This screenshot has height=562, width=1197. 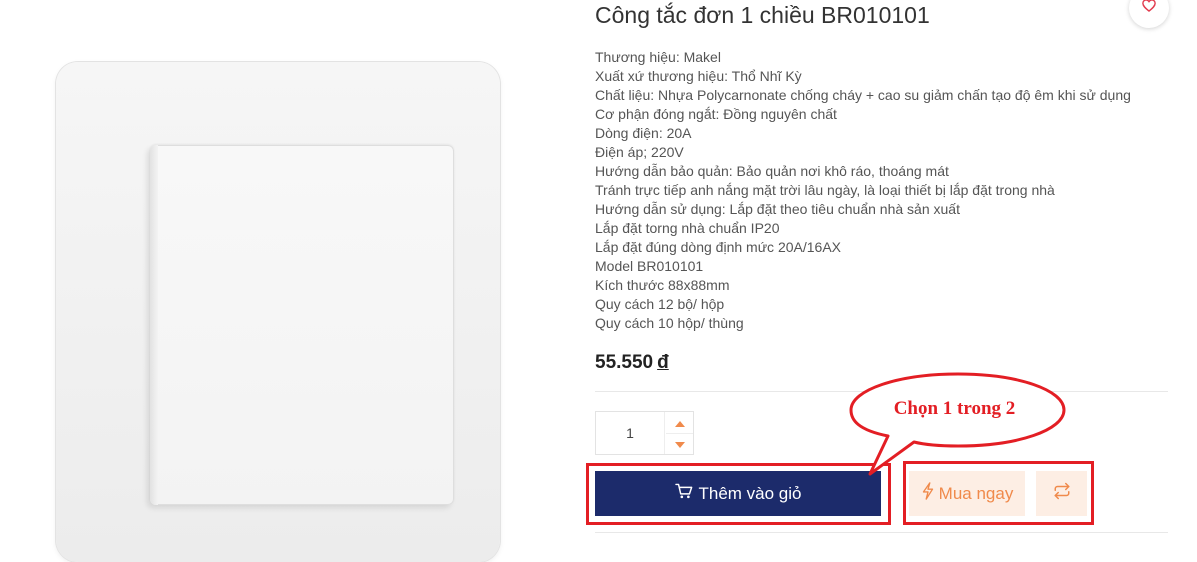 I want to click on spec-item: Lắp đặt torng nhà chuẩn IP20, so click(x=687, y=228).